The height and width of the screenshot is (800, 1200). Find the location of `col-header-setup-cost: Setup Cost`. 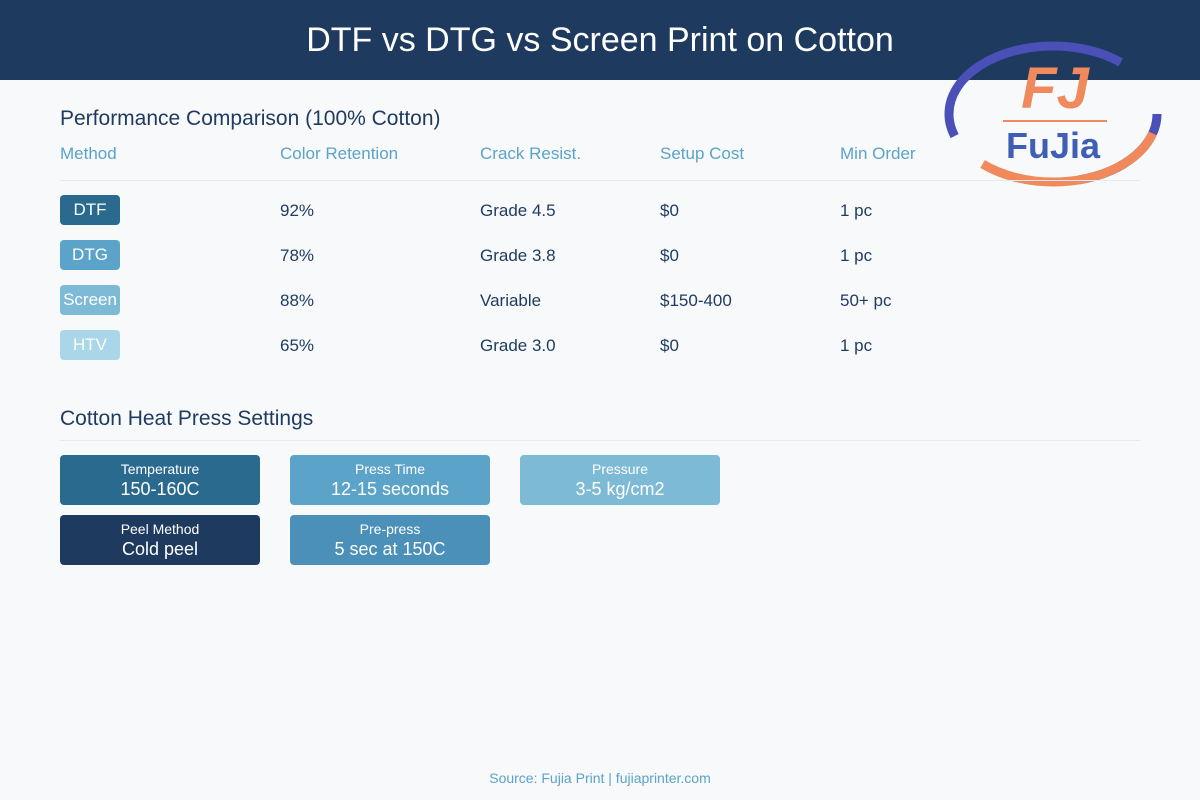

col-header-setup-cost: Setup Cost is located at coordinates (702, 153).